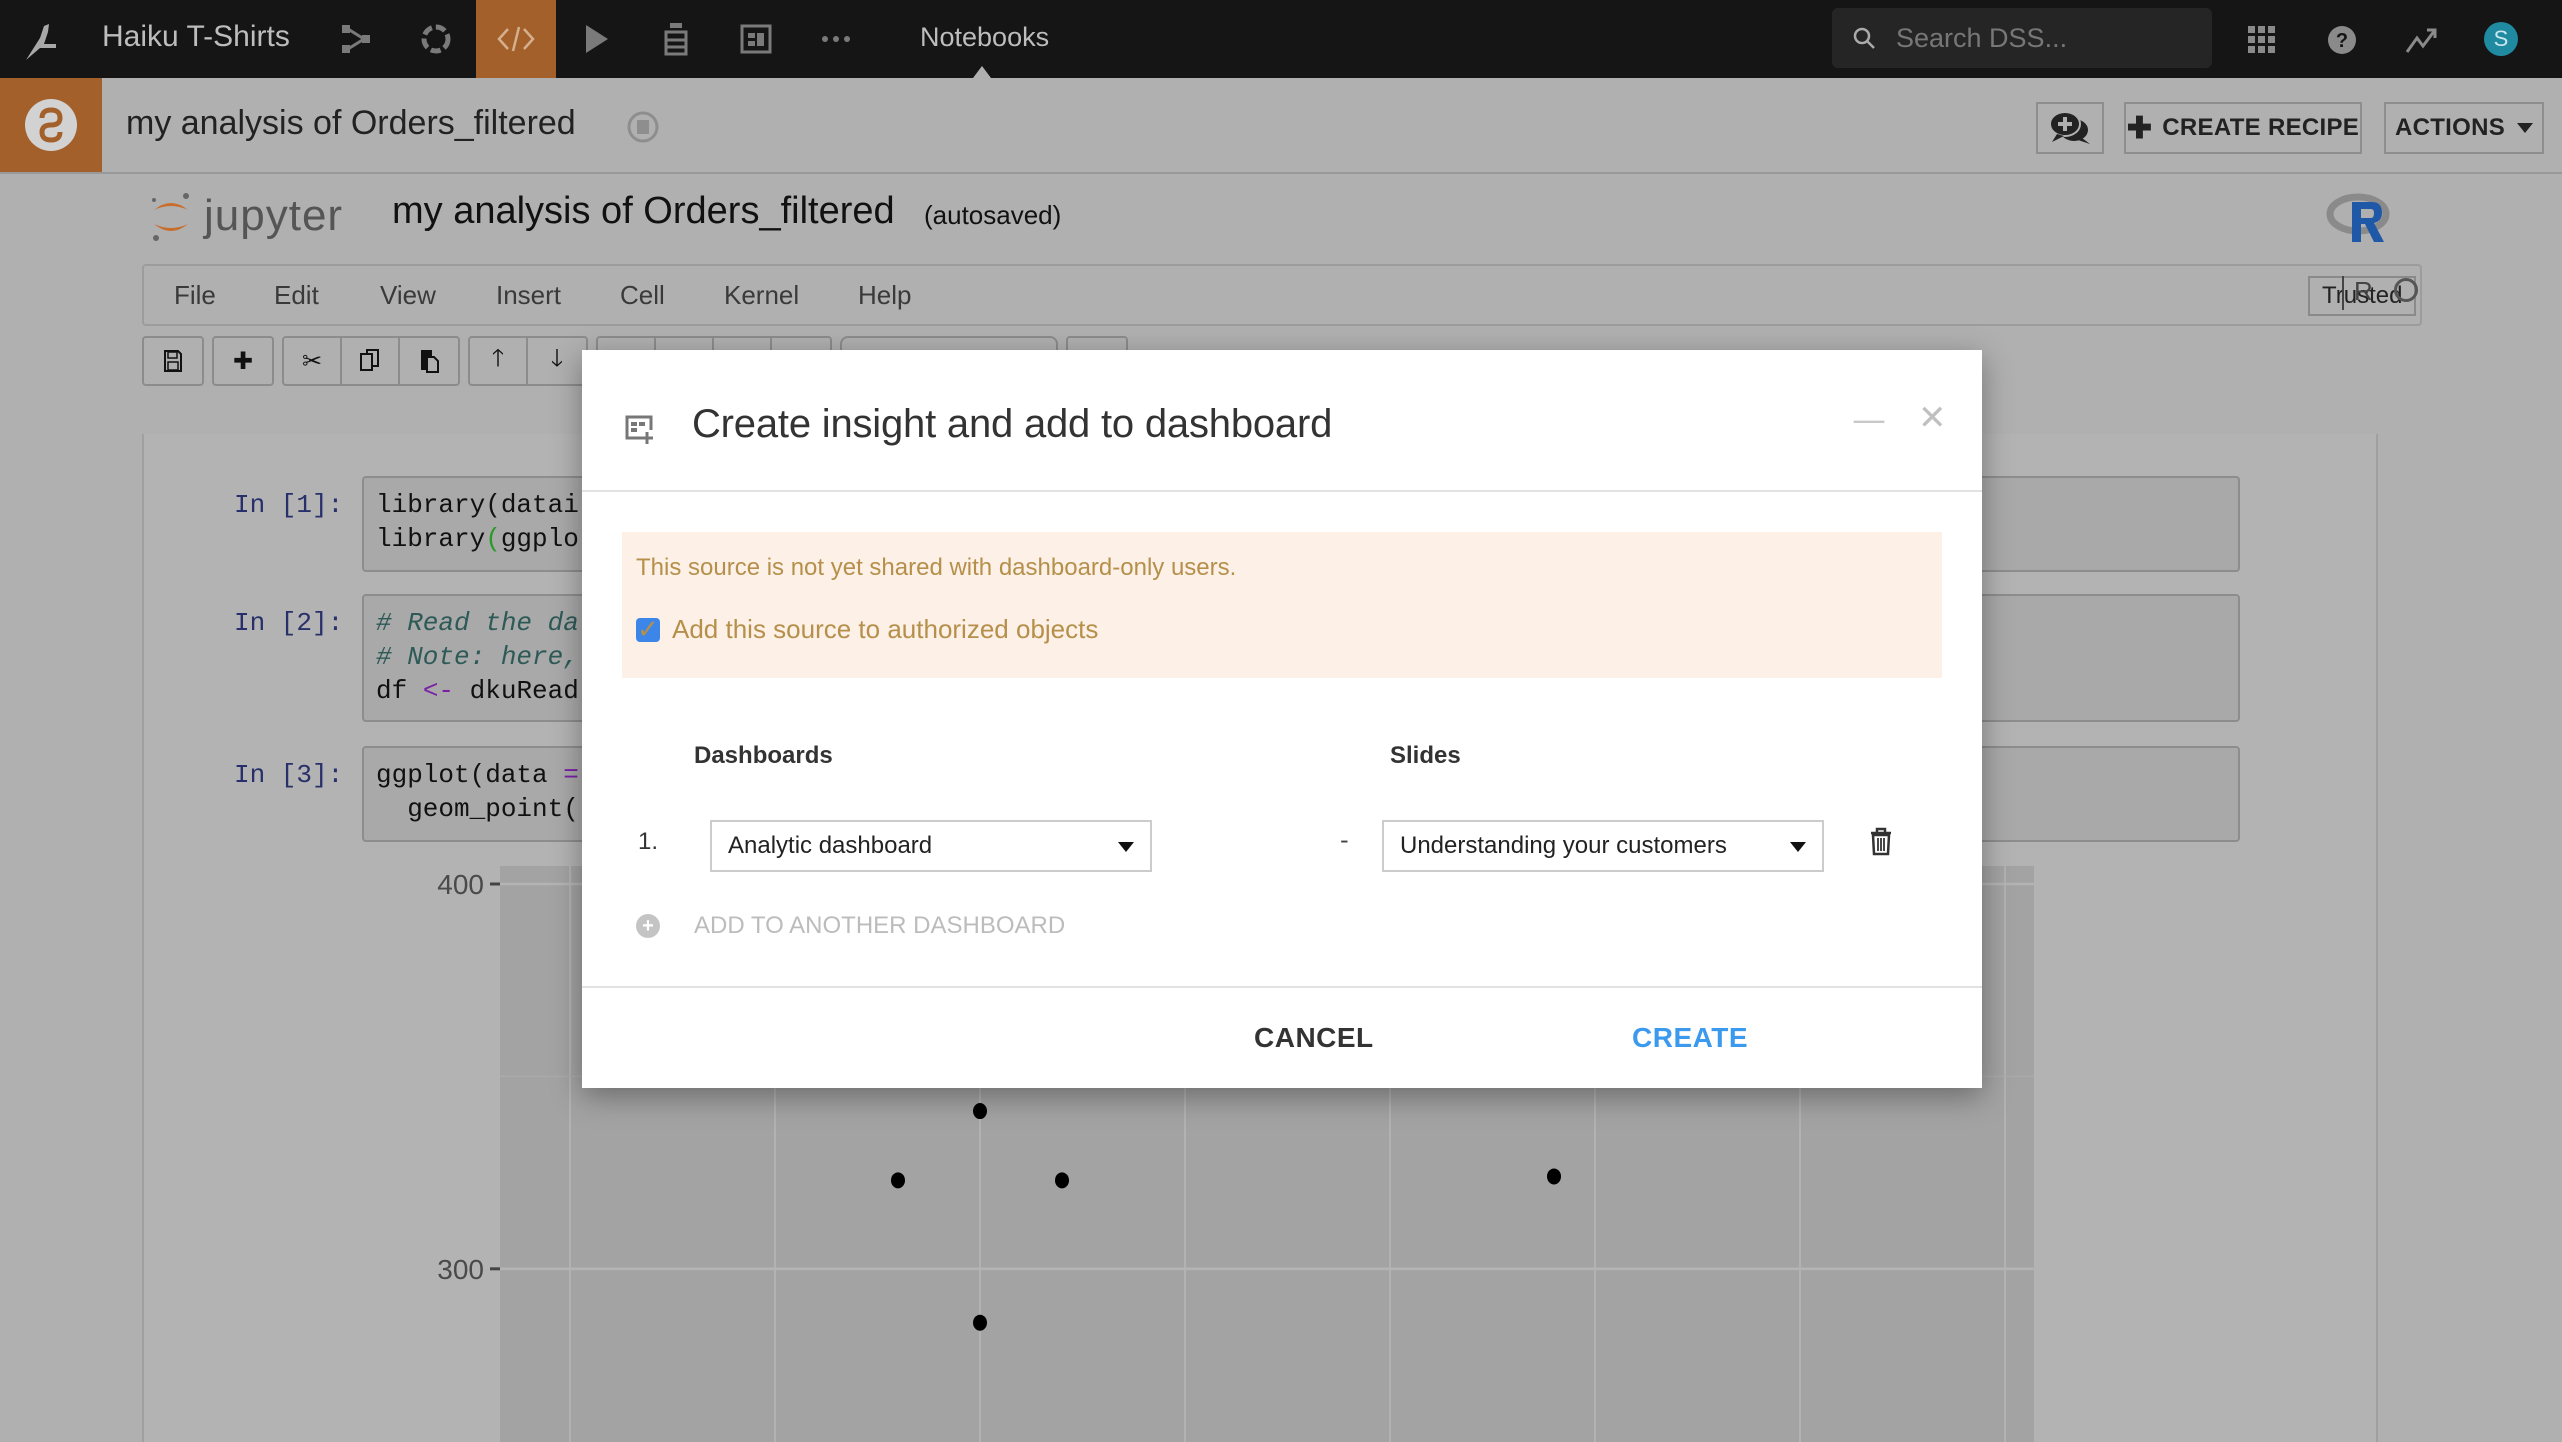 Image resolution: width=2562 pixels, height=1442 pixels. What do you see at coordinates (676, 39) in the screenshot?
I see `deploy-icon` at bounding box center [676, 39].